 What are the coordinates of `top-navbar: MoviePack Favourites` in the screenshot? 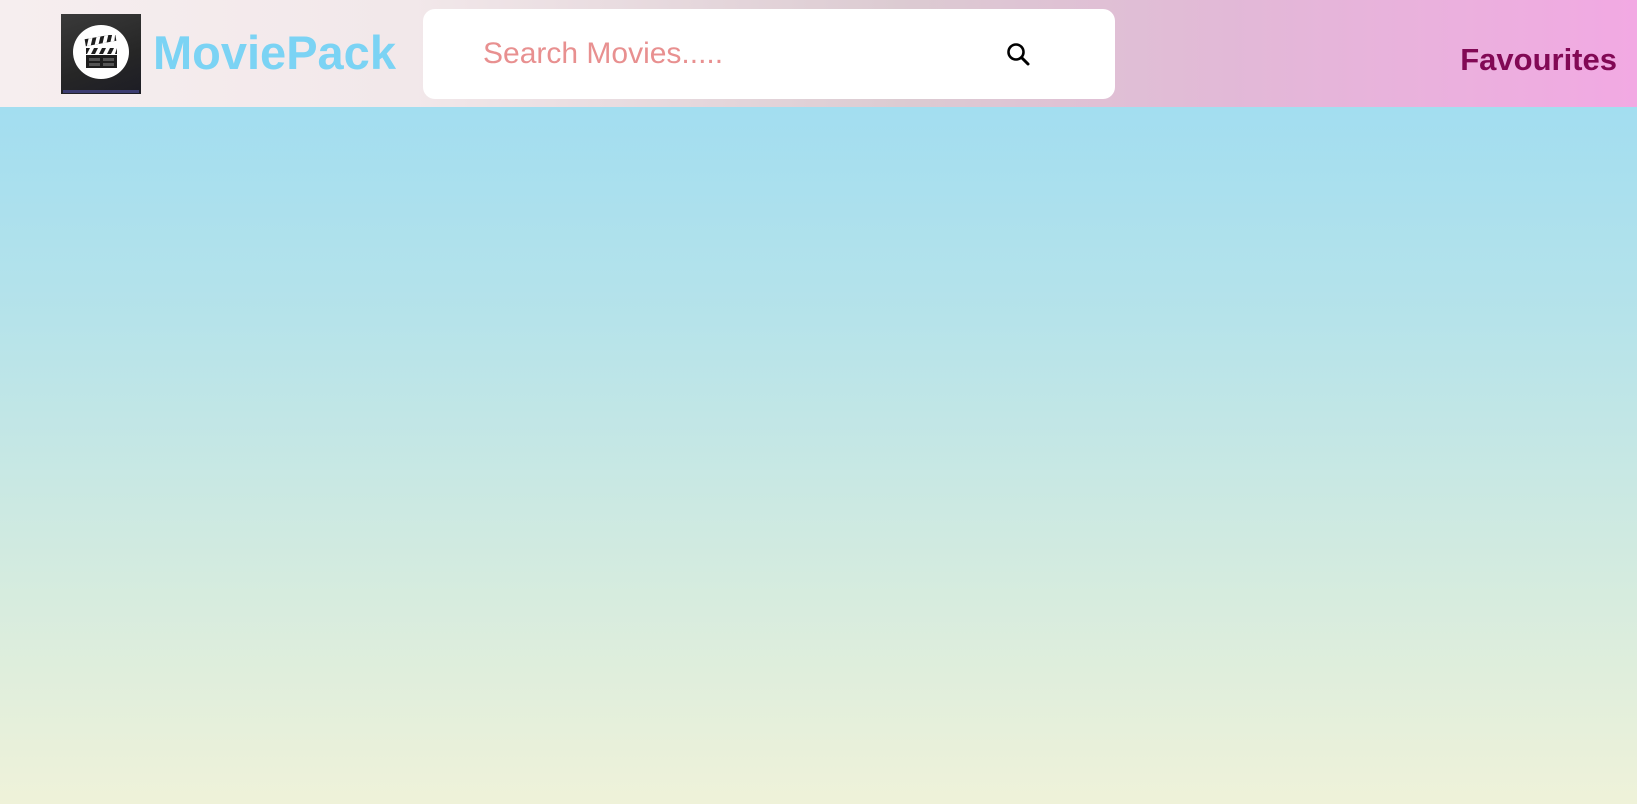 It's located at (818, 53).